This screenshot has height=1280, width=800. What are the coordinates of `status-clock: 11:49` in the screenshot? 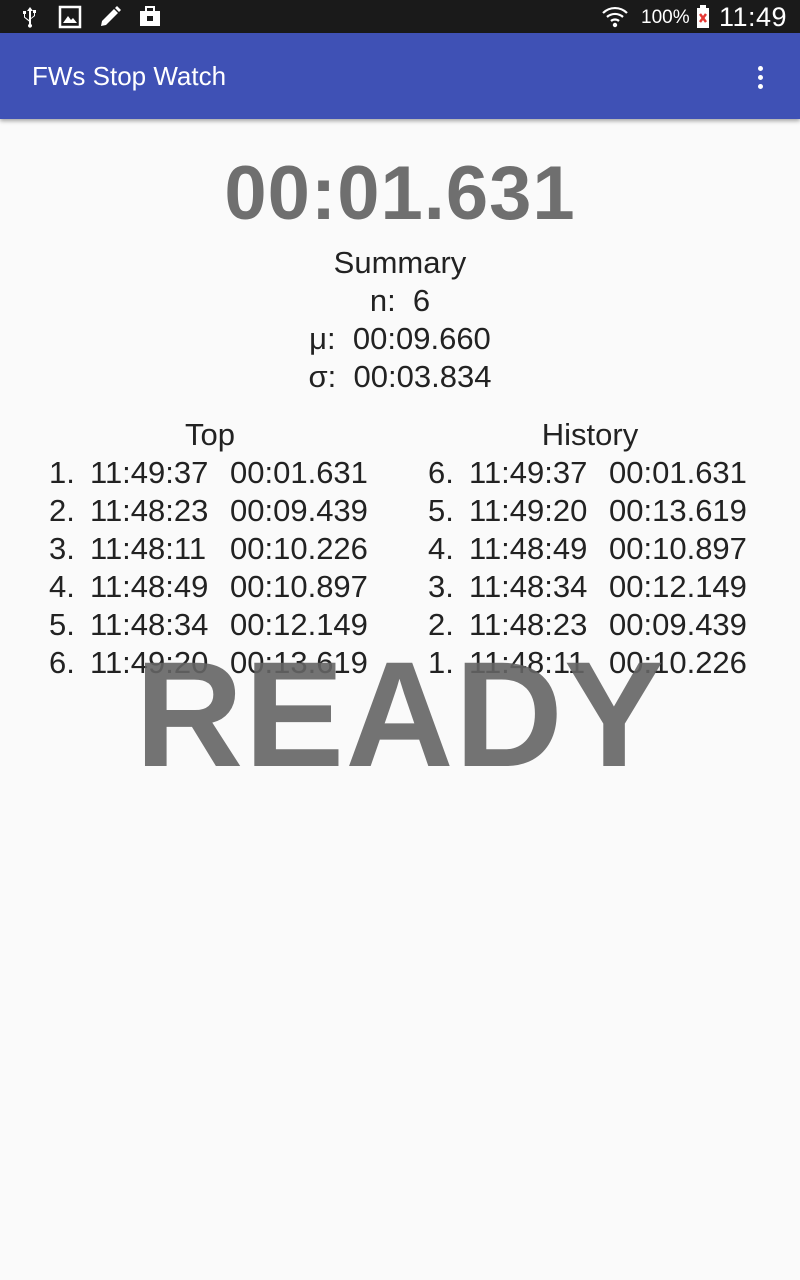 It's located at (753, 17).